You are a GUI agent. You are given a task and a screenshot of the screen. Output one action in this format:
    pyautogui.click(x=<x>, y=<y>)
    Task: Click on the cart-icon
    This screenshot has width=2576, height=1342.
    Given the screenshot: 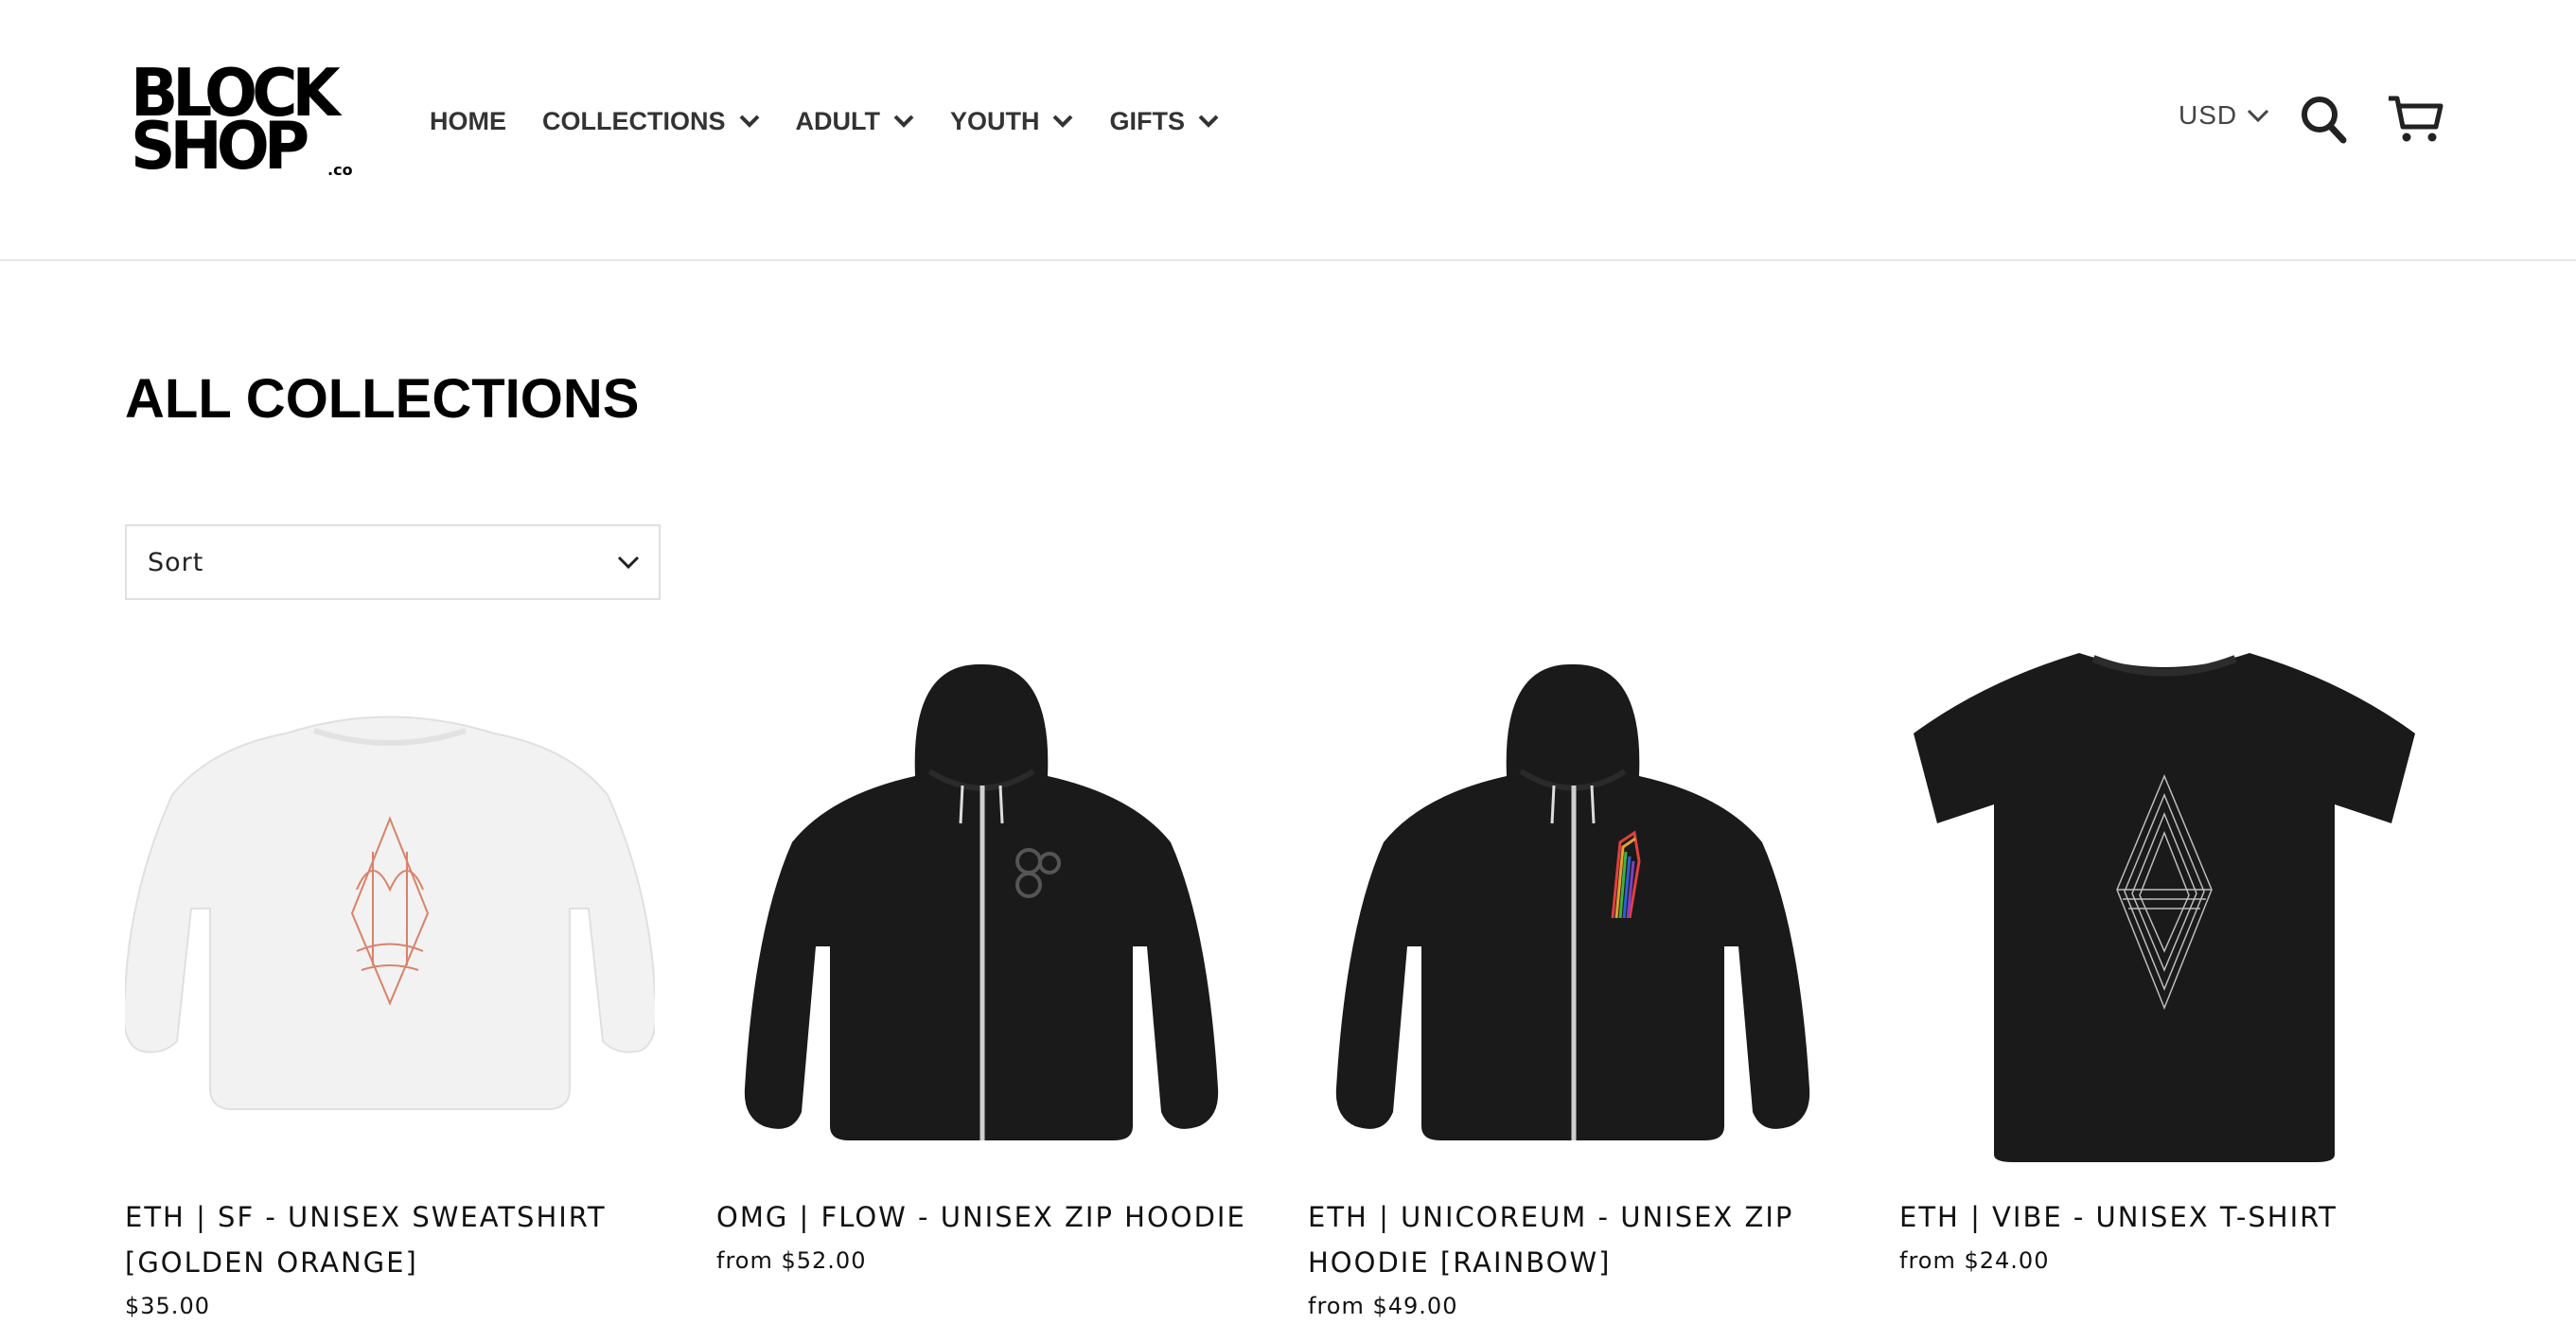 What is the action you would take?
    pyautogui.click(x=2415, y=118)
    